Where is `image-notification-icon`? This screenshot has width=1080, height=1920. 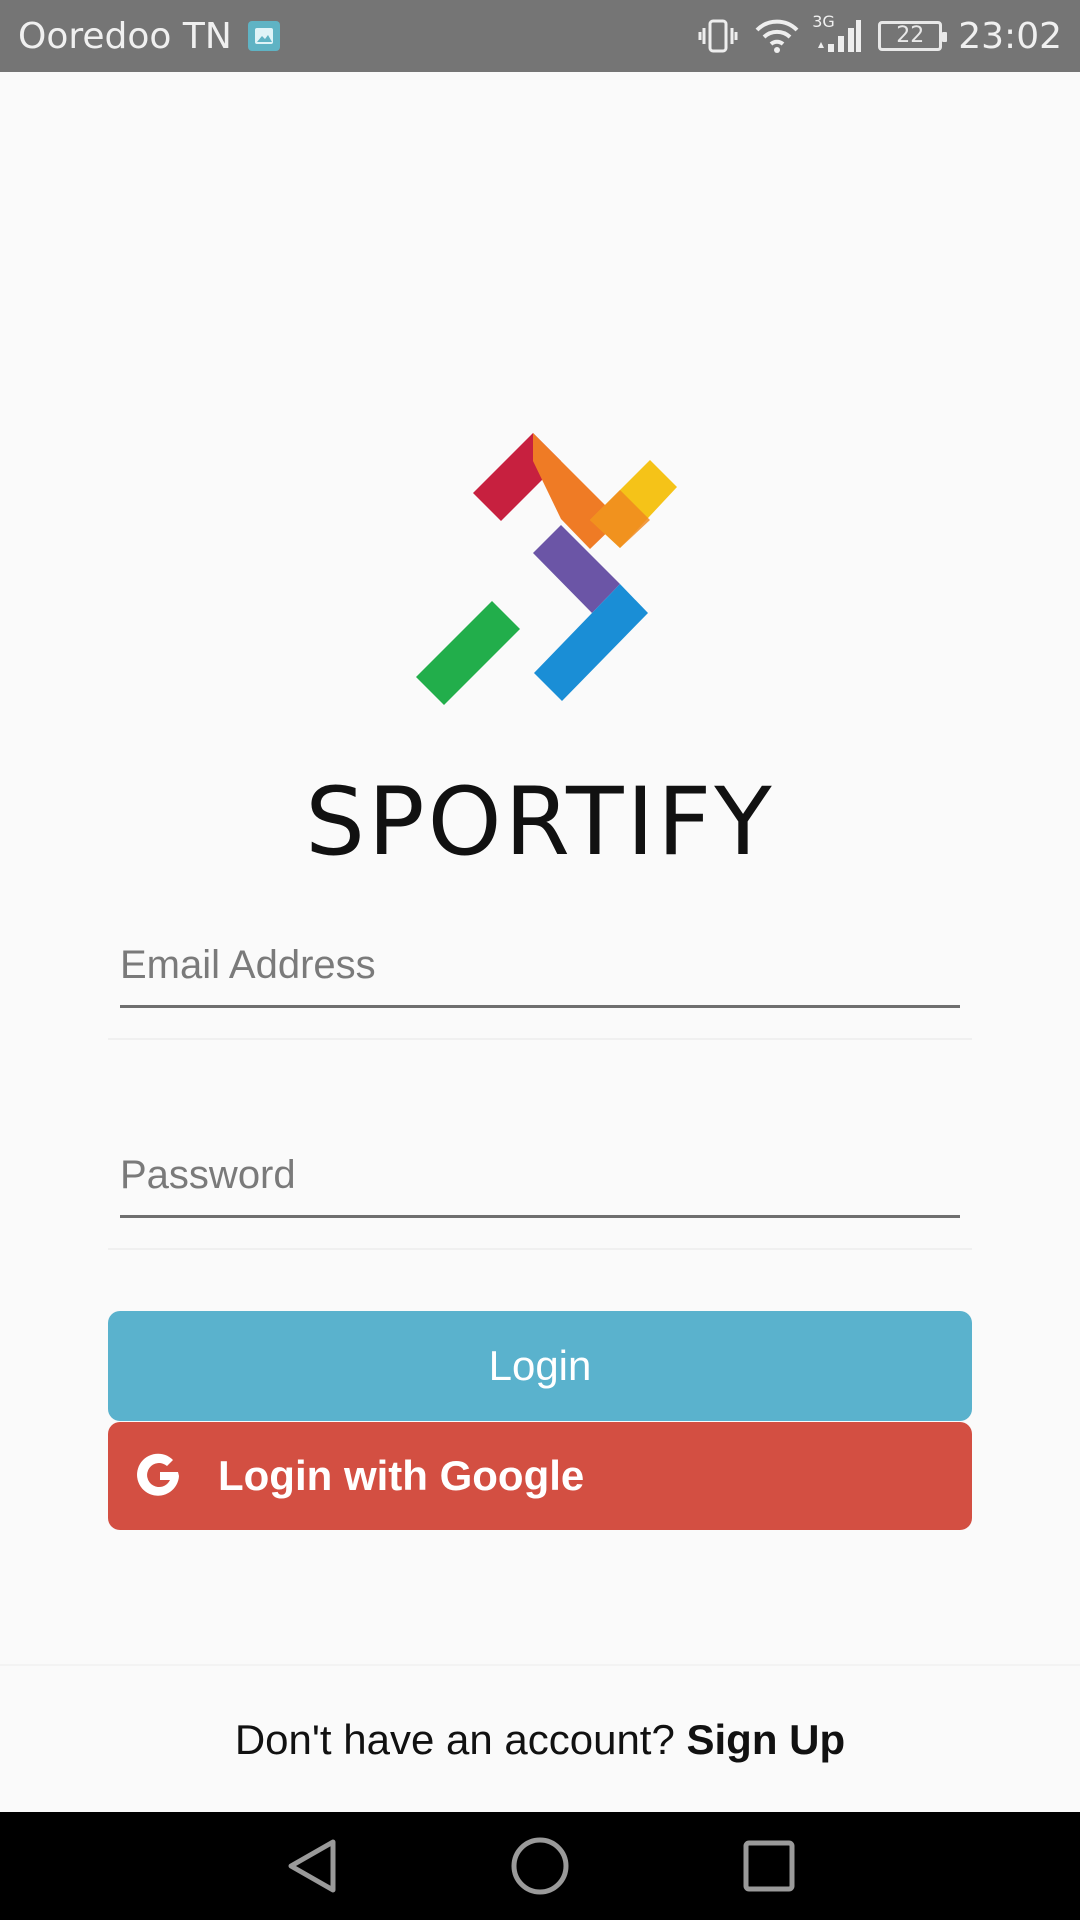 image-notification-icon is located at coordinates (263, 36).